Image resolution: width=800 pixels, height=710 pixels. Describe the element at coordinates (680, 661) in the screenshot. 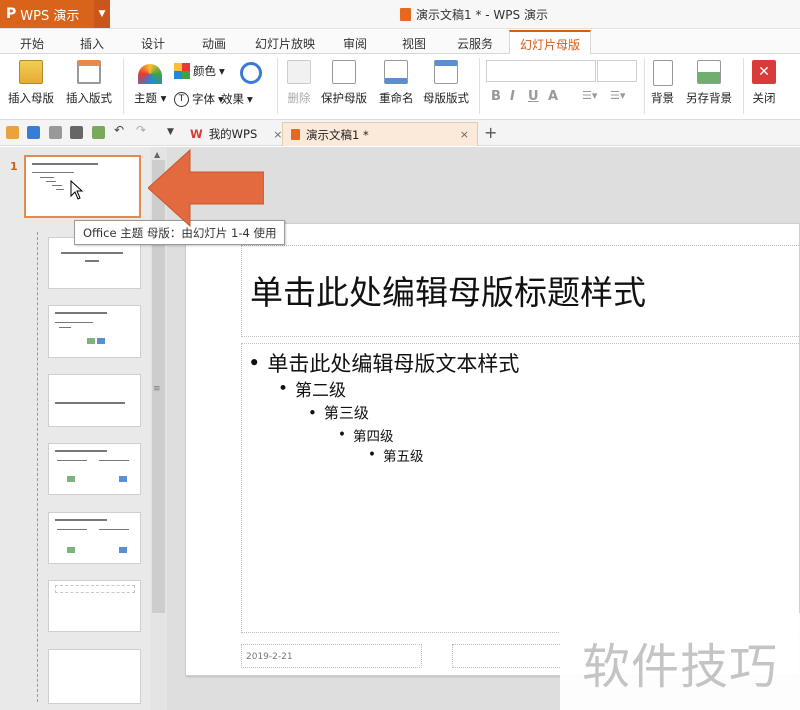

I see `watermark-text: 软件技巧` at that location.